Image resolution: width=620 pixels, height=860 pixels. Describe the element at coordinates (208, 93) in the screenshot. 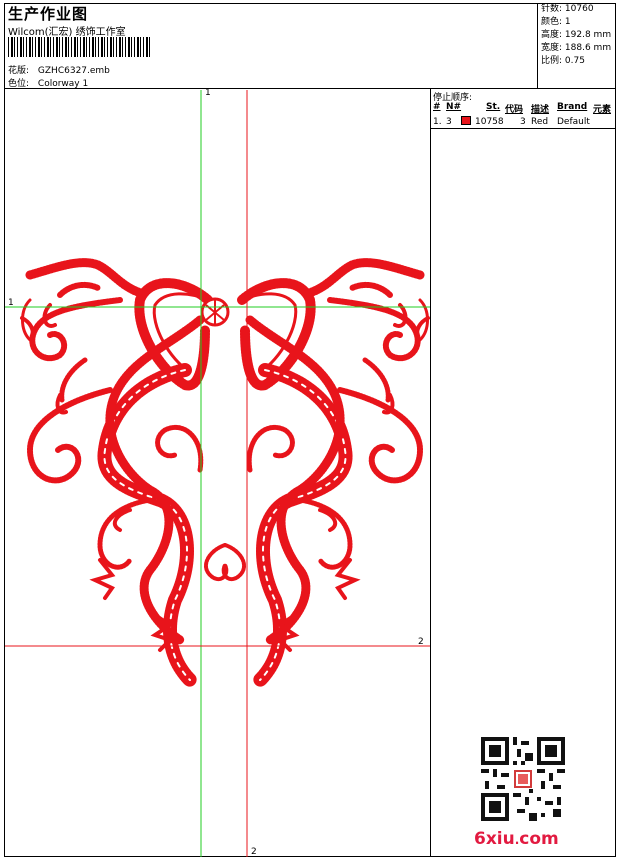

I see `guide-label-v1: 1` at that location.